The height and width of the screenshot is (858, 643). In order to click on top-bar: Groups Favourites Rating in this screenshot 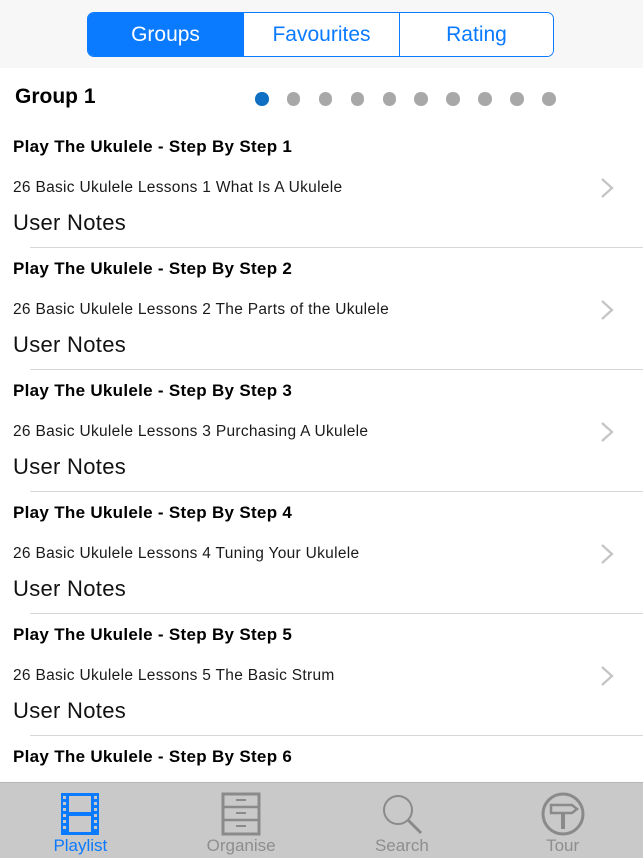, I will do `click(321, 34)`.